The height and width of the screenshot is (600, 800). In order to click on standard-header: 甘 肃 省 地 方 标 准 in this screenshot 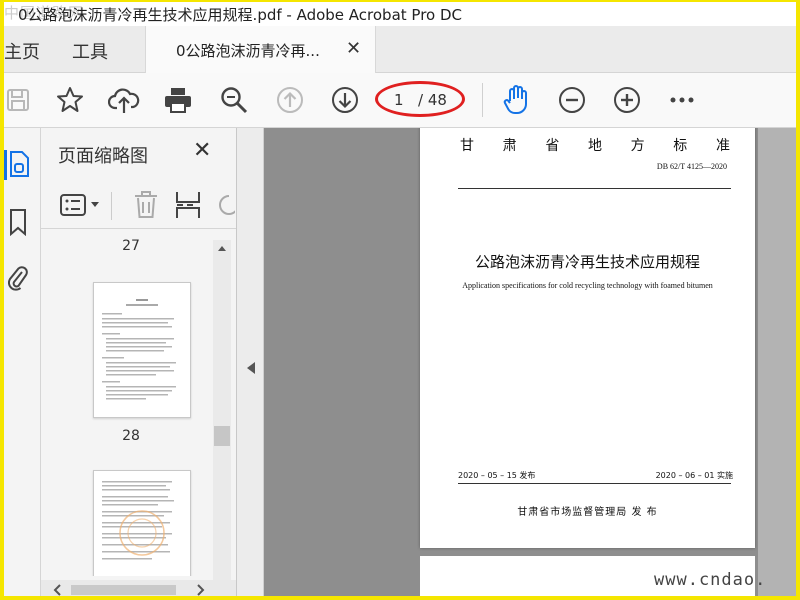, I will do `click(595, 145)`.